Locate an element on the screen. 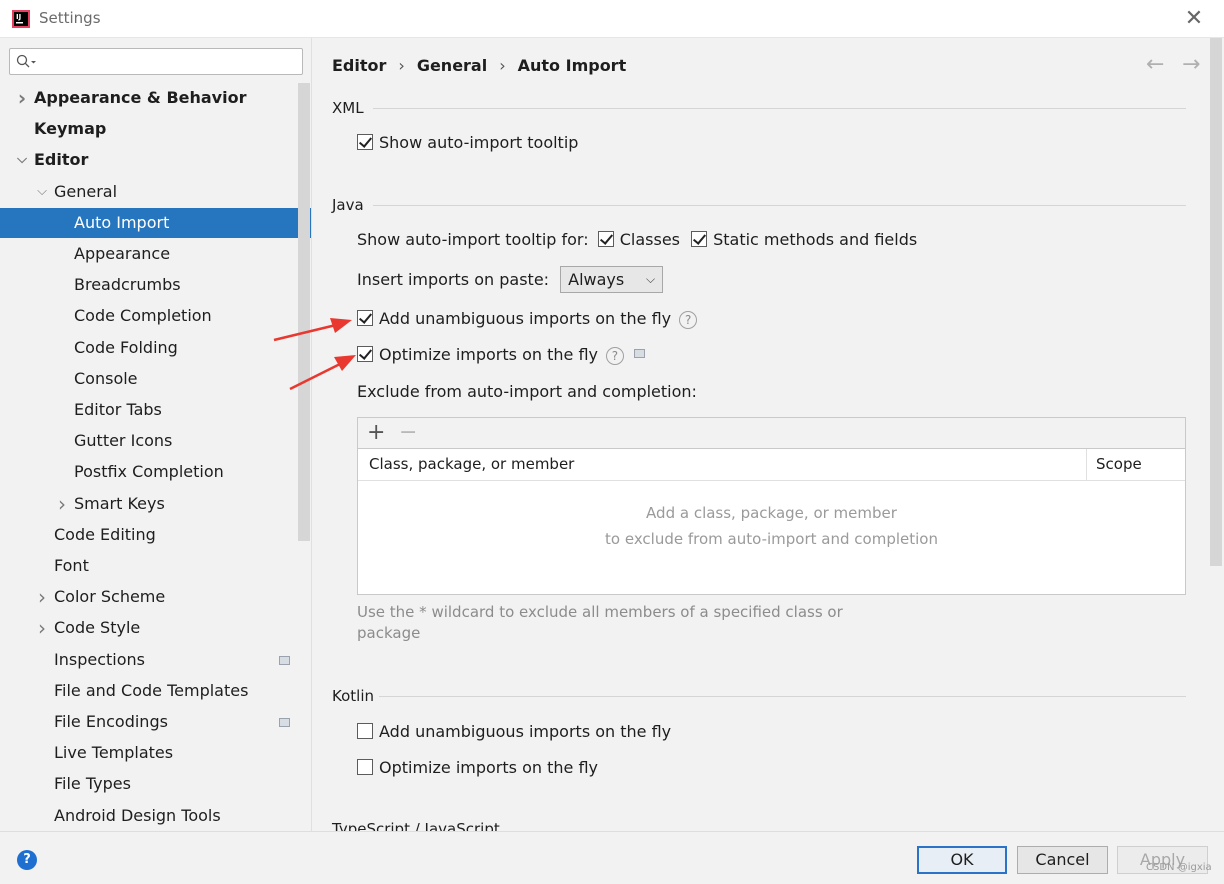  sidebar-item: › Code Style is located at coordinates (155, 628).